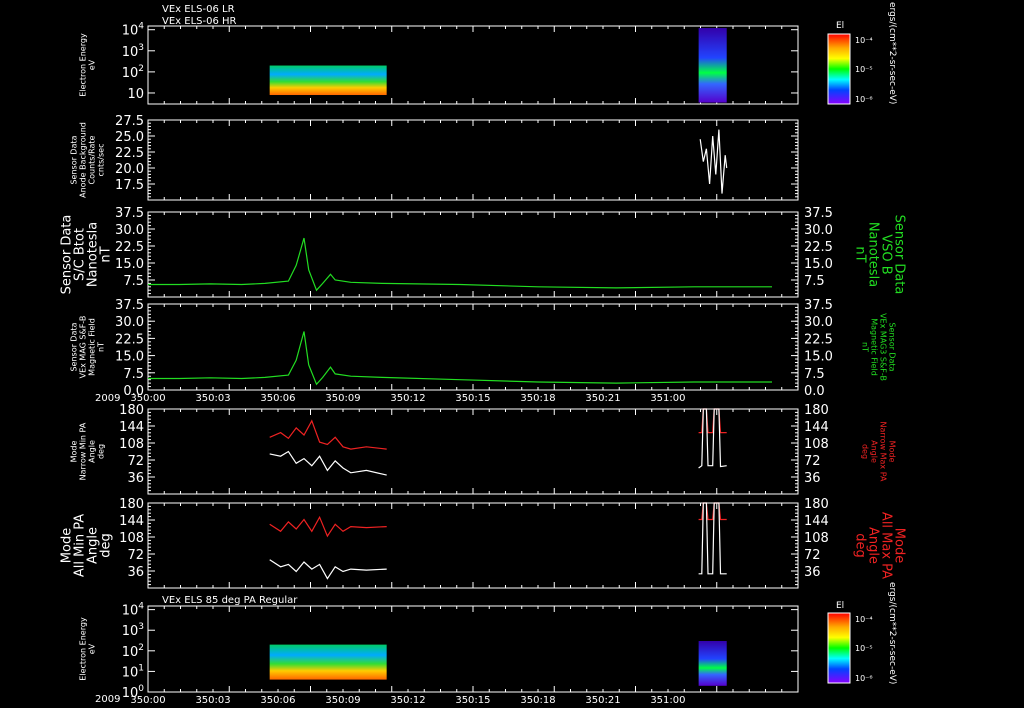 The height and width of the screenshot is (708, 1024). I want to click on y-axis-label-right: ModeNarrow Max PAAngledeg, so click(879, 452).